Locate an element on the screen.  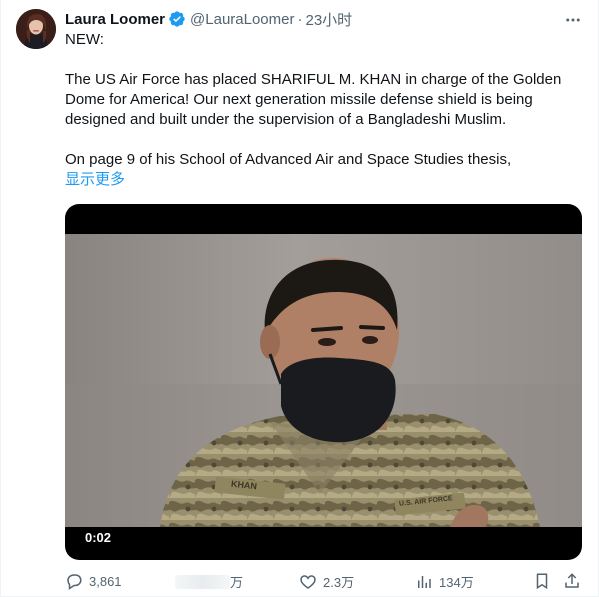
timestamp: 23小时 is located at coordinates (328, 19).